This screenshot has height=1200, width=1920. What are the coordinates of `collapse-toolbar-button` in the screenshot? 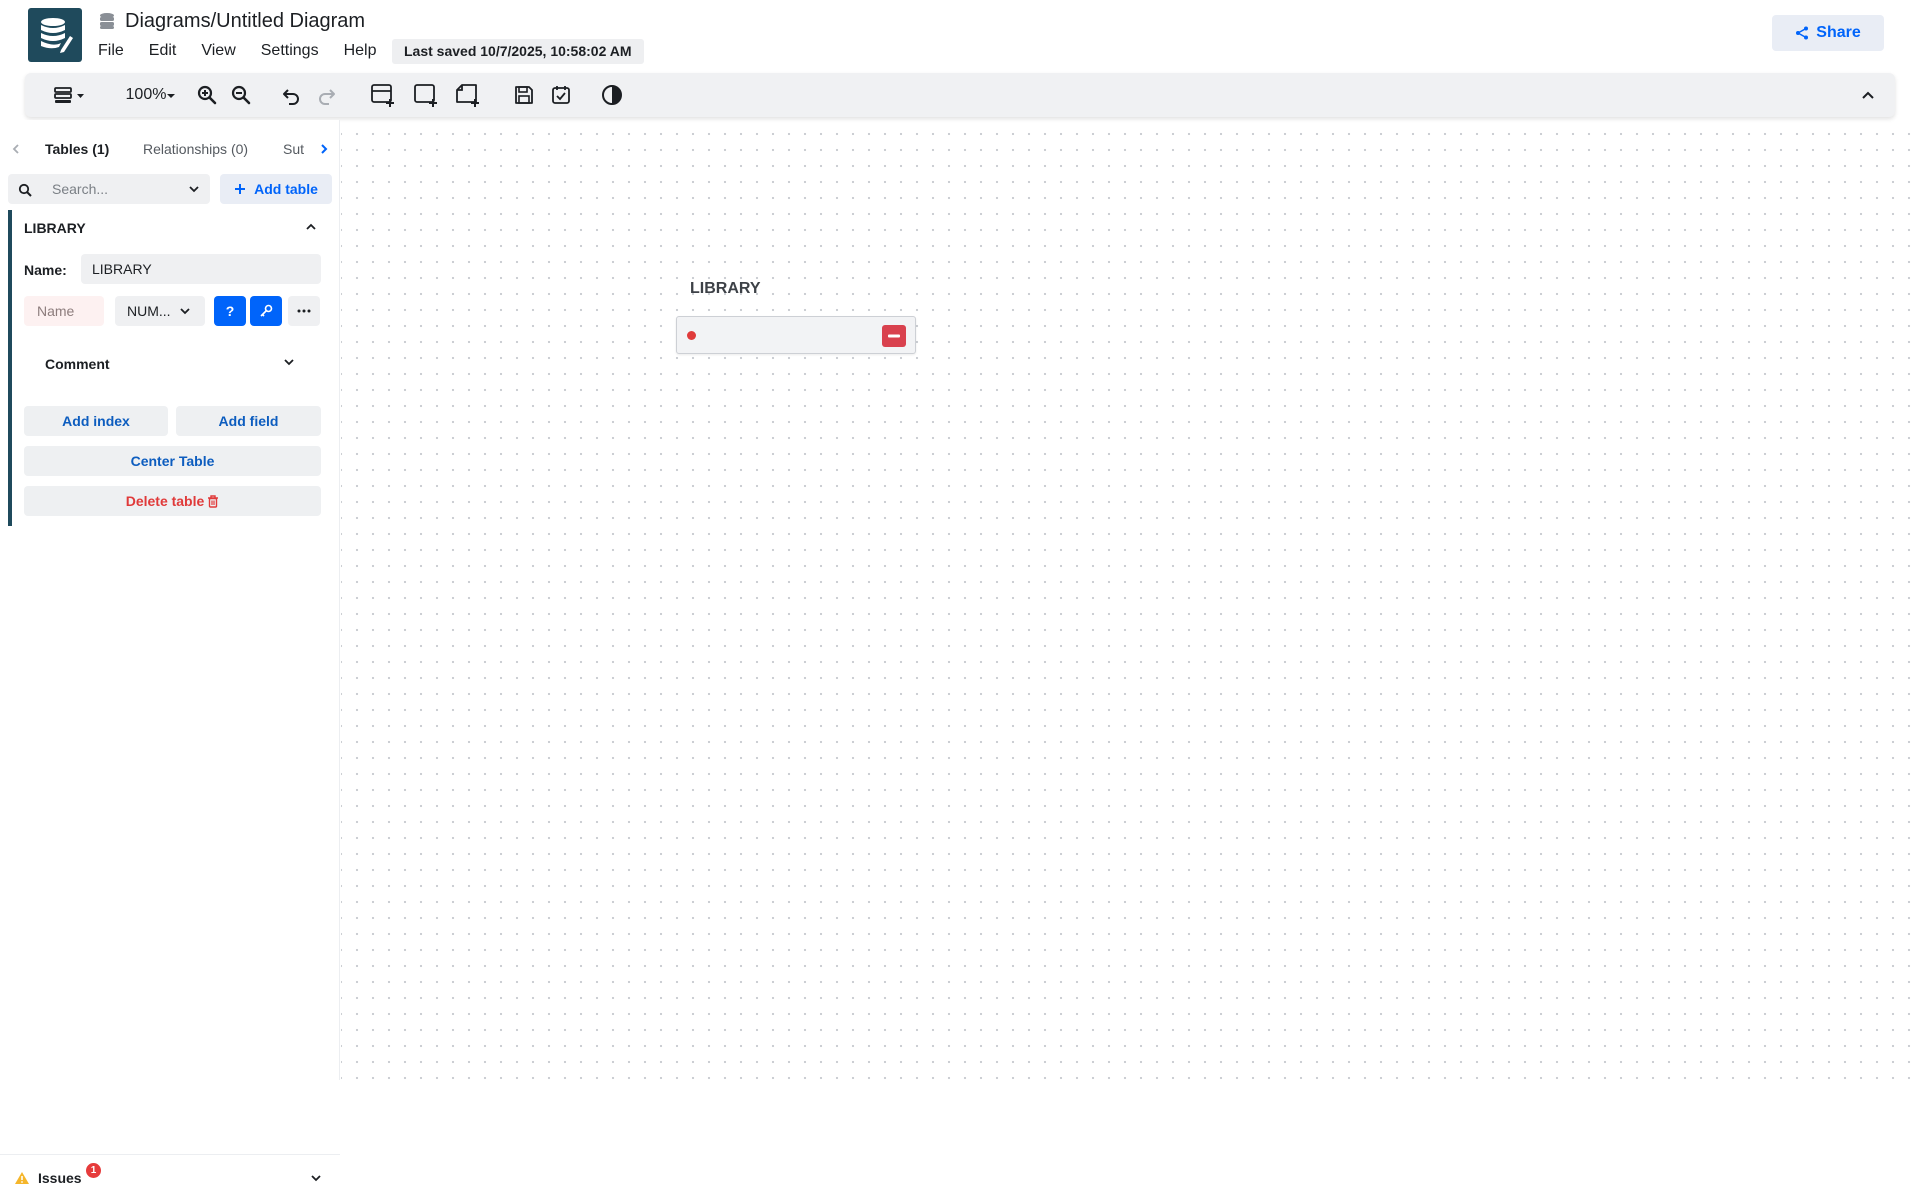 It's located at (1868, 95).